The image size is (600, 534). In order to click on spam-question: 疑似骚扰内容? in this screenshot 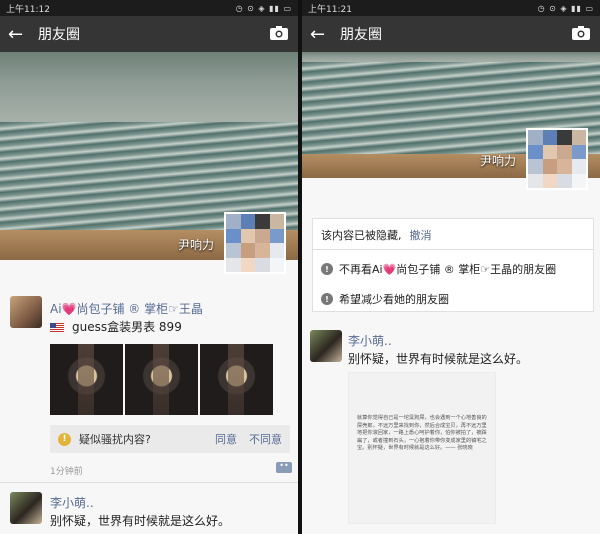, I will do `click(115, 439)`.